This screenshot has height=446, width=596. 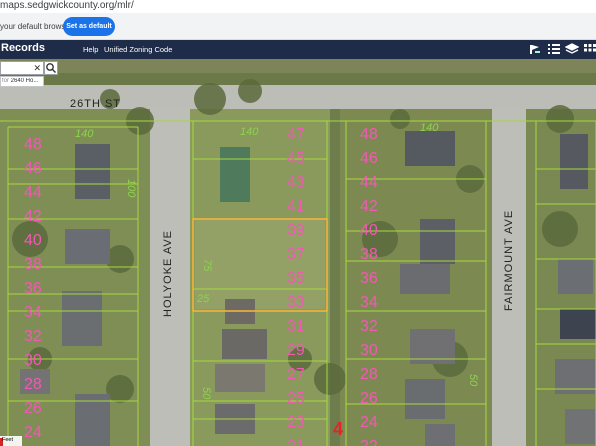 I want to click on lot-number-center: 31, so click(x=296, y=326).